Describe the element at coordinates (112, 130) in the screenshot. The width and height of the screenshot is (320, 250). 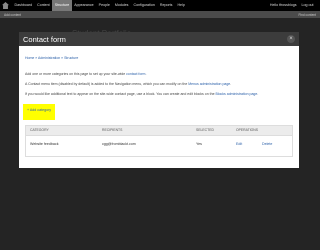
I see `header-recipients: RECIPIENTS` at that location.